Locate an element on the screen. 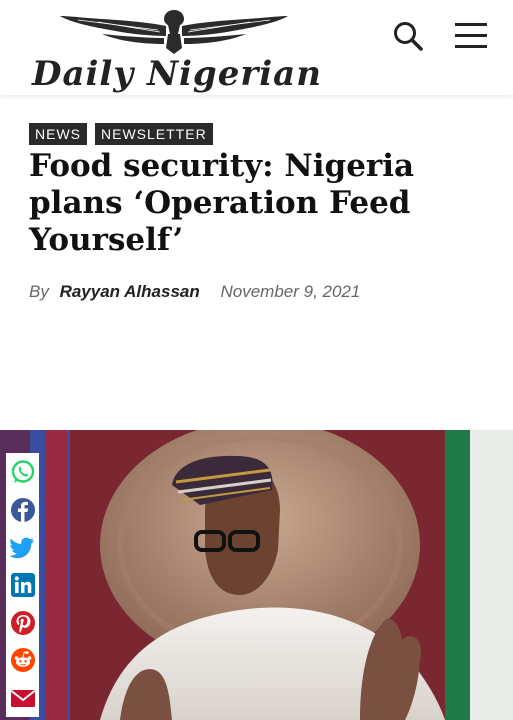 This screenshot has height=720, width=513. share-facebook-button is located at coordinates (22, 510).